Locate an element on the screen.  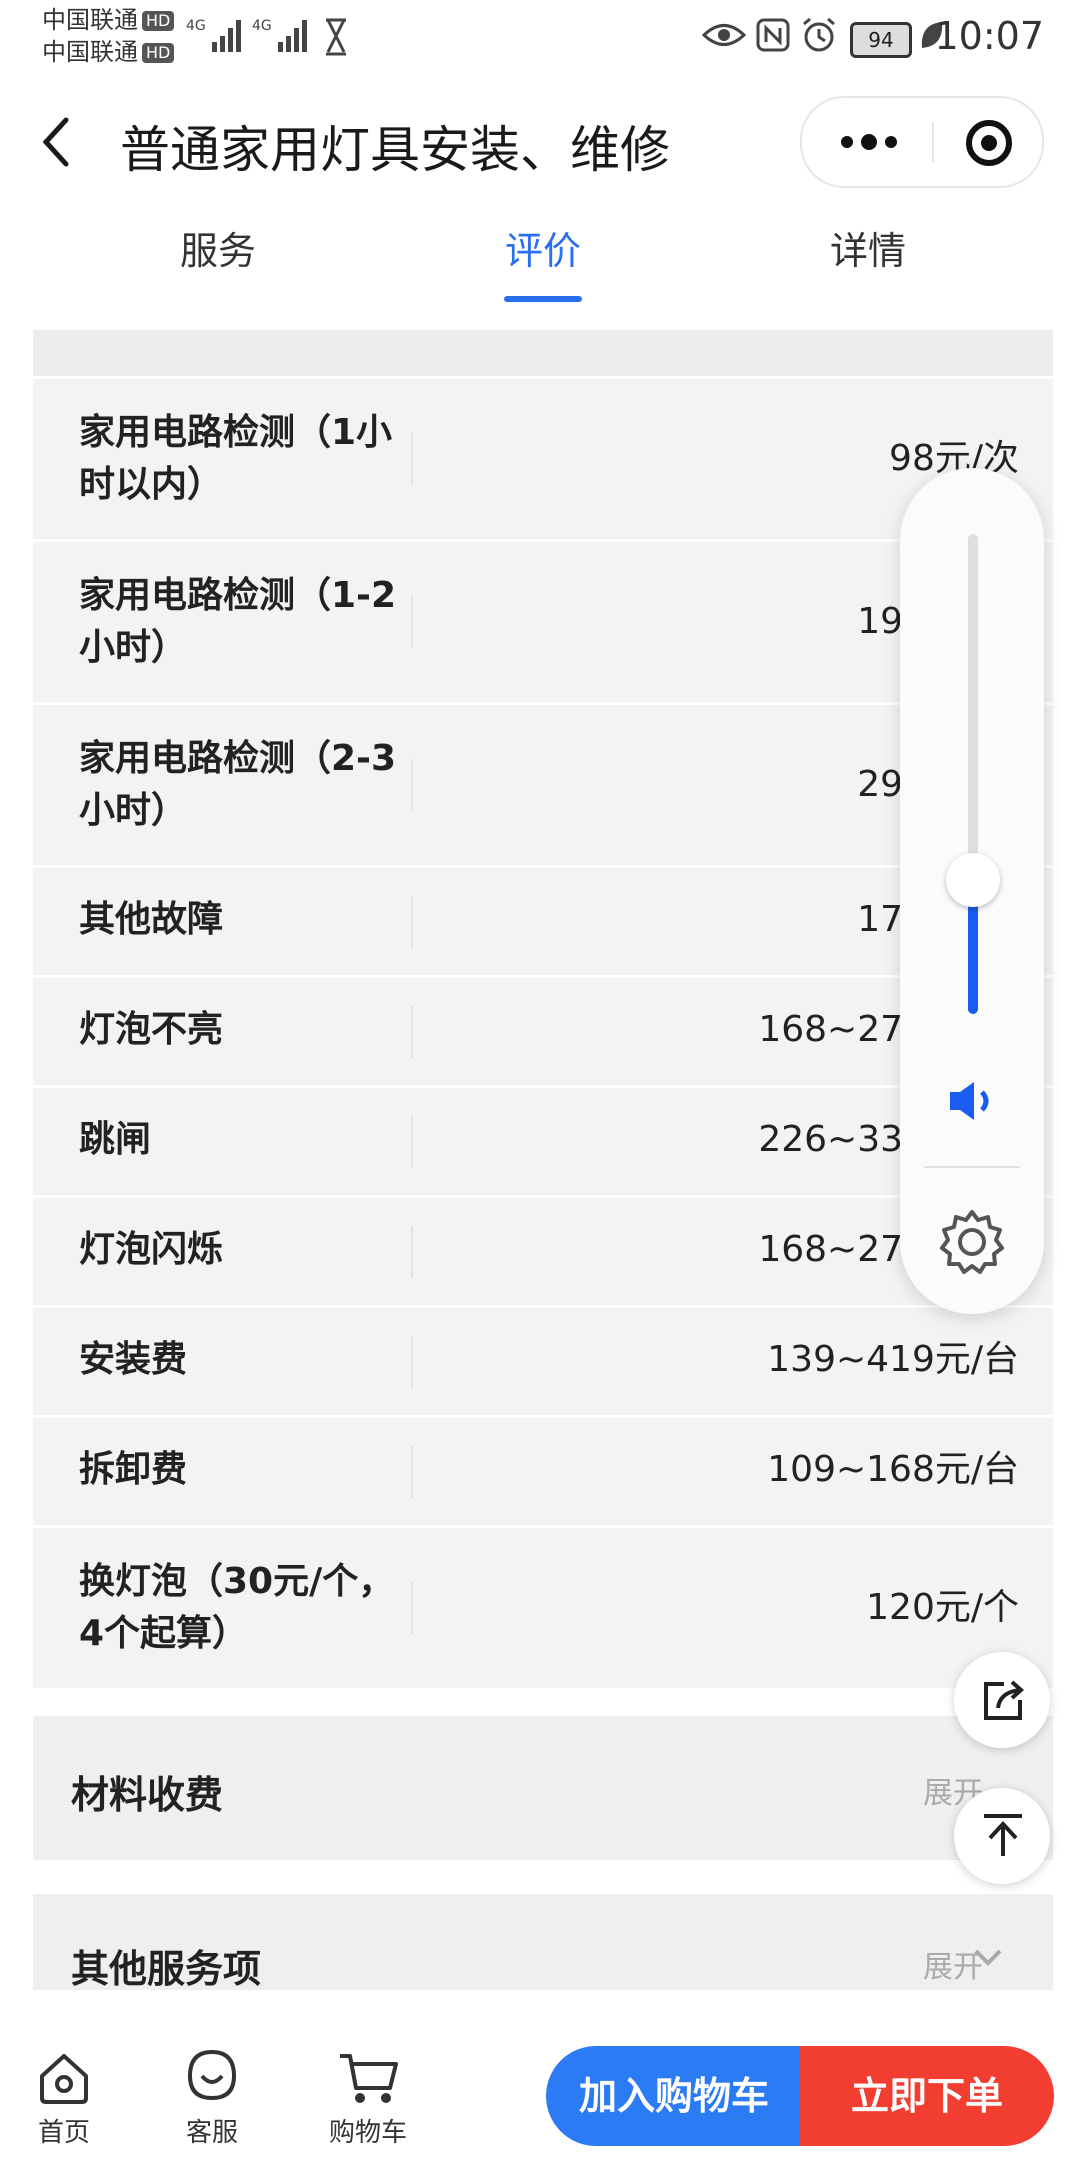
page-title: 普通家用灯具安装、维修 is located at coordinates (395, 150).